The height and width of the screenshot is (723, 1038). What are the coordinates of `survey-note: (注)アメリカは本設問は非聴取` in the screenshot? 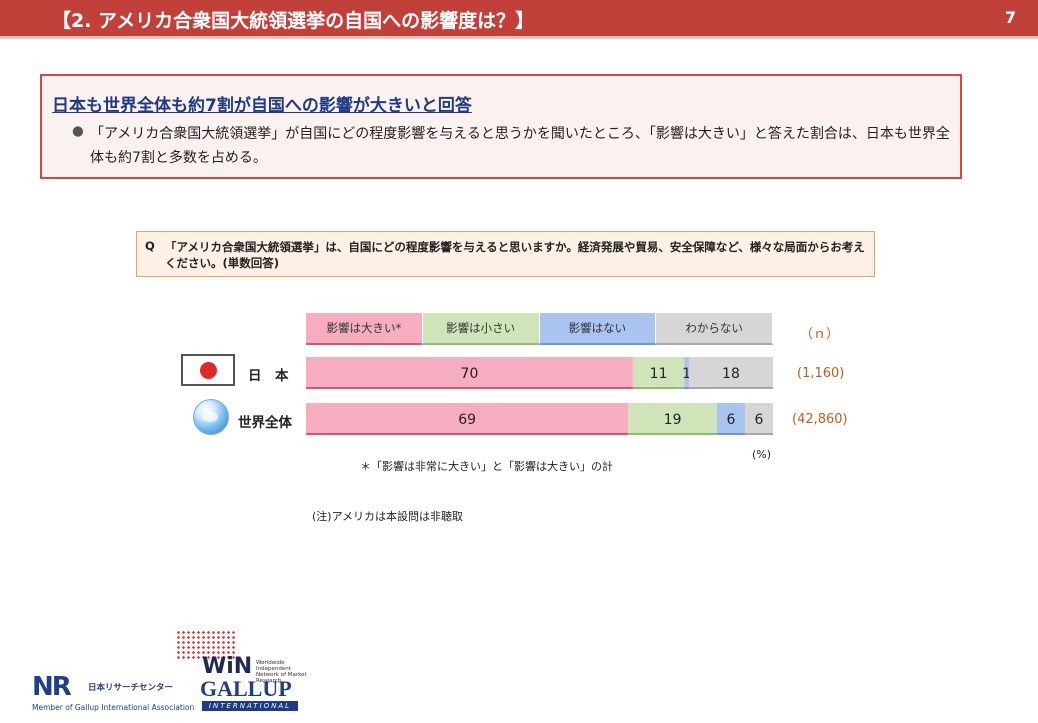 It's located at (388, 516).